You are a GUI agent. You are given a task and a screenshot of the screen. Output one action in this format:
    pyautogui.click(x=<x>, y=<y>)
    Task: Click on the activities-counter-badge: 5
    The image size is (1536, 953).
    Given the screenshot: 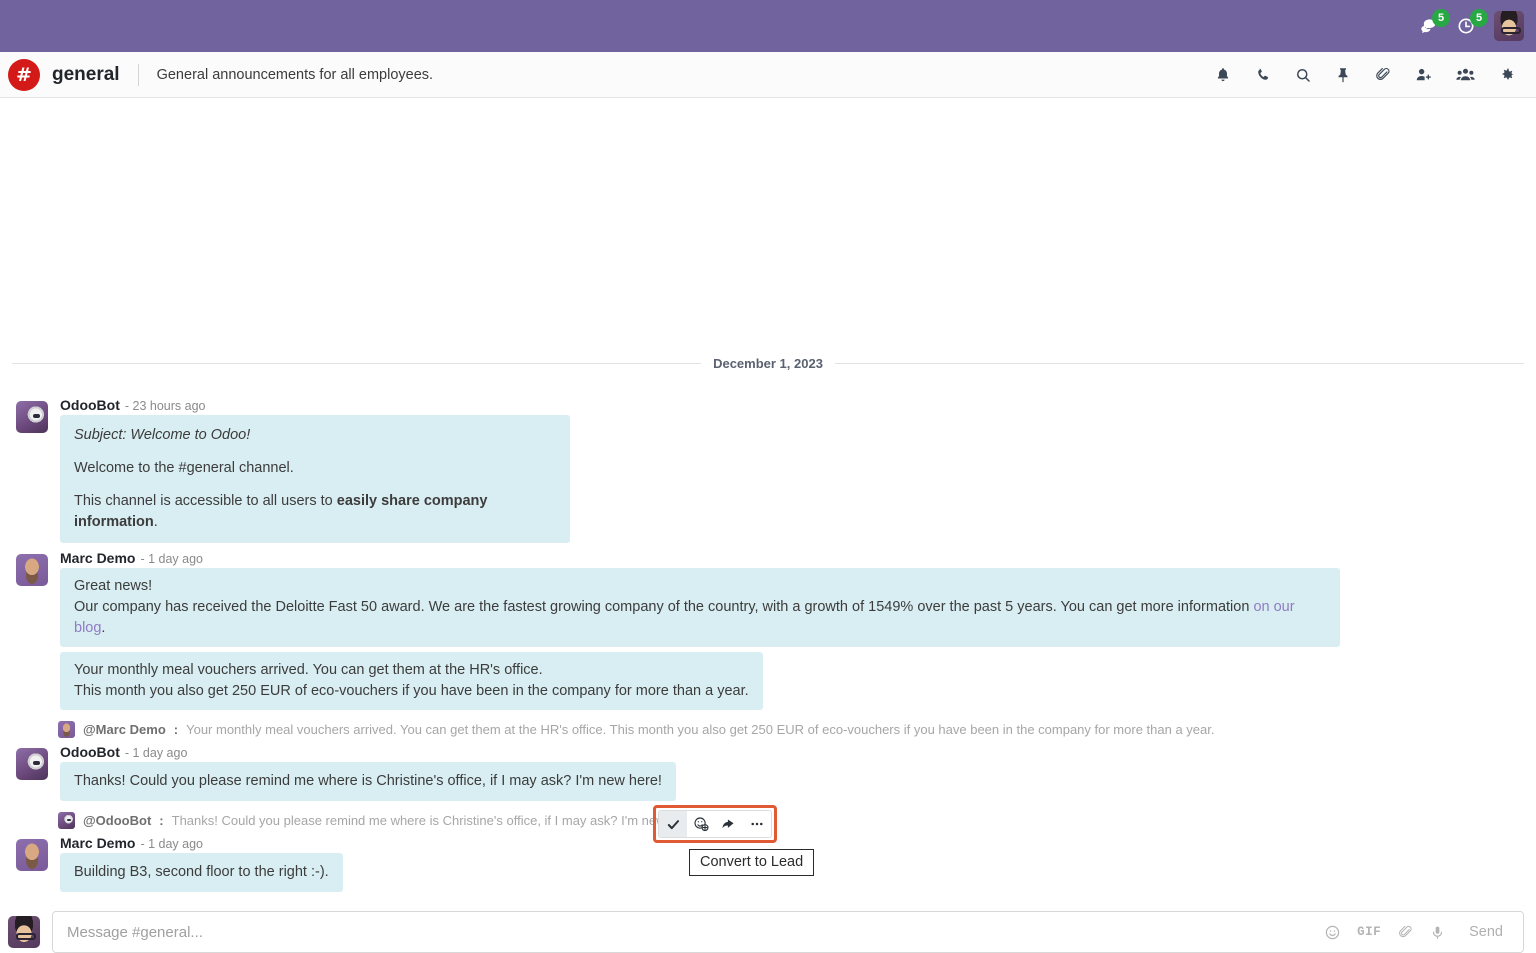 What is the action you would take?
    pyautogui.click(x=1479, y=18)
    